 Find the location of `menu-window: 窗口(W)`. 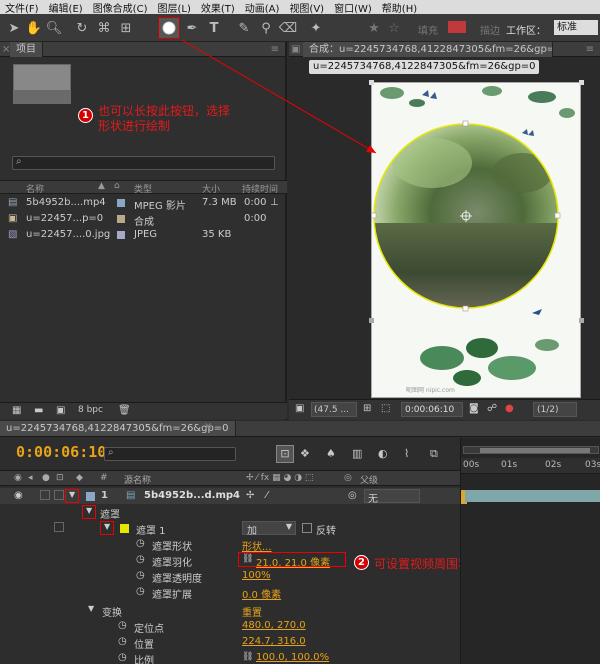

menu-window: 窗口(W) is located at coordinates (353, 7).